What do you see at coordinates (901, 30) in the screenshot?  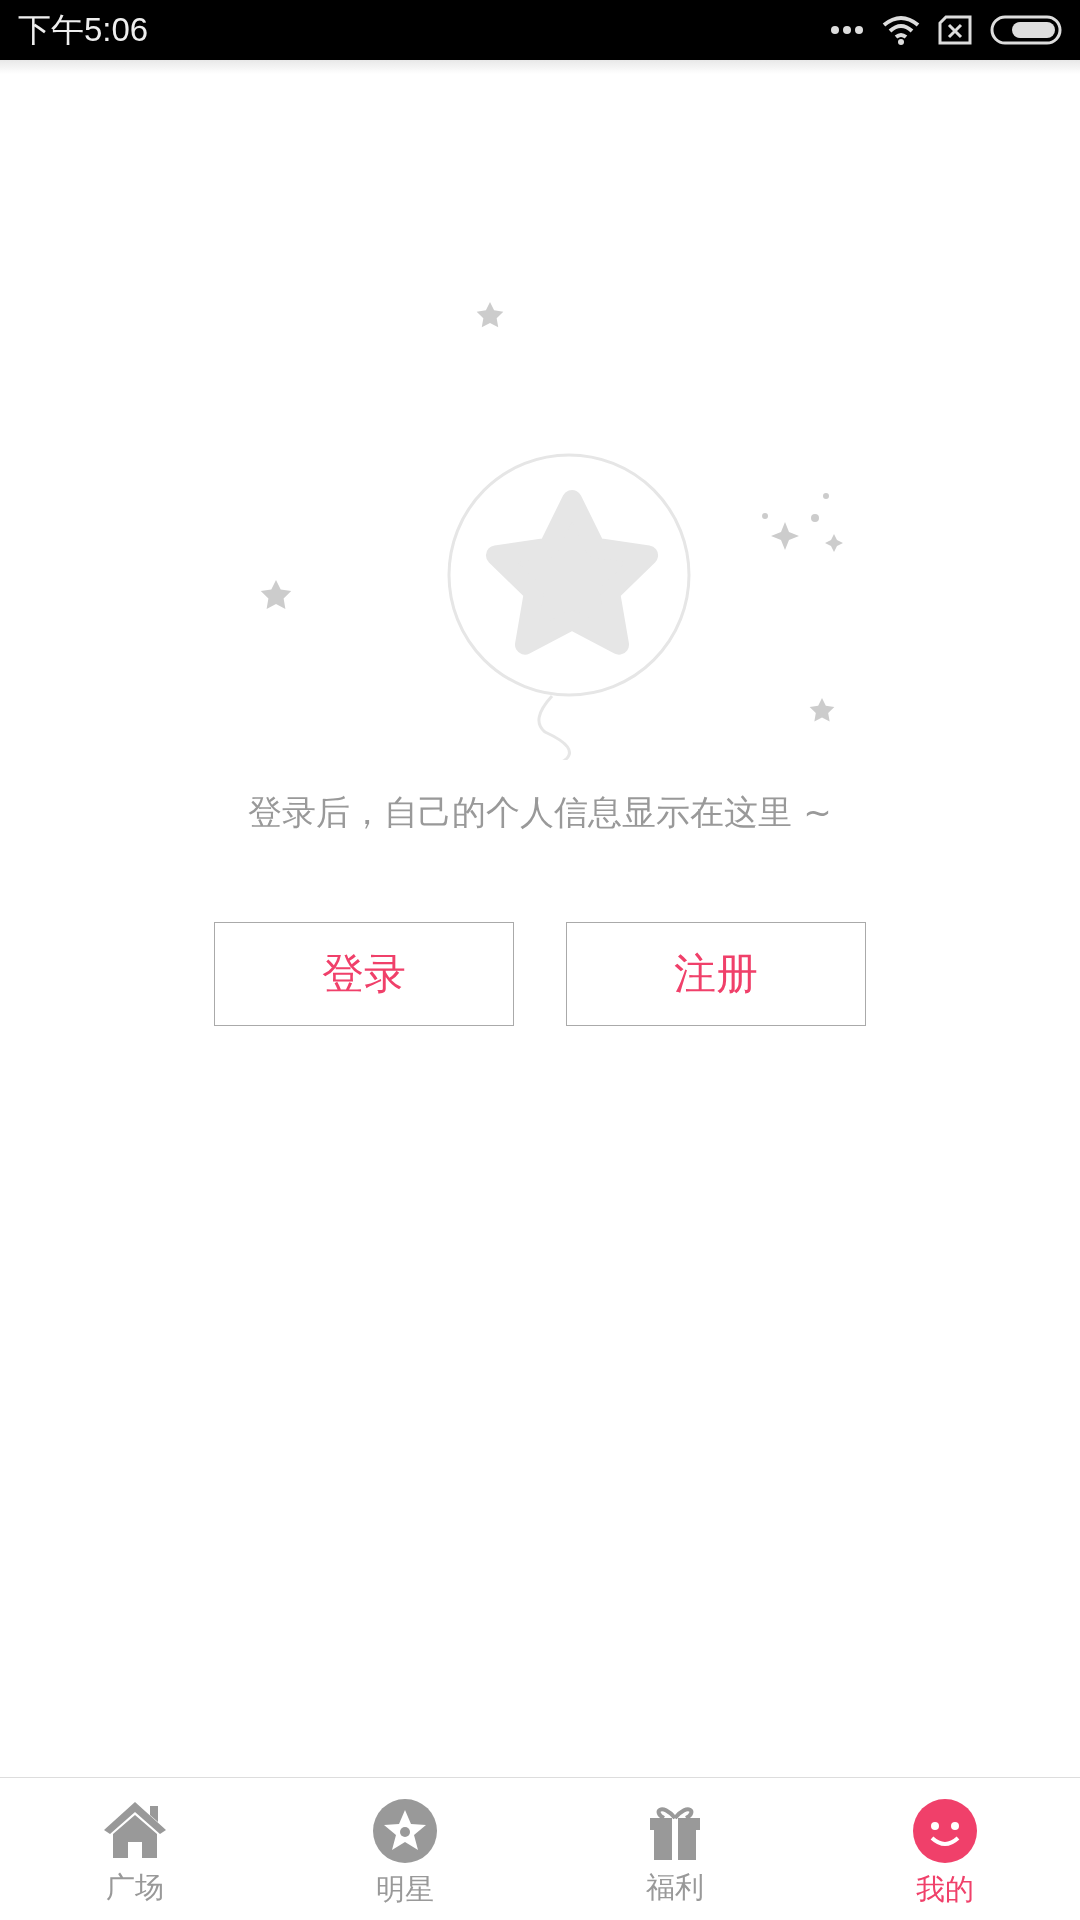 I see `wifi-icon` at bounding box center [901, 30].